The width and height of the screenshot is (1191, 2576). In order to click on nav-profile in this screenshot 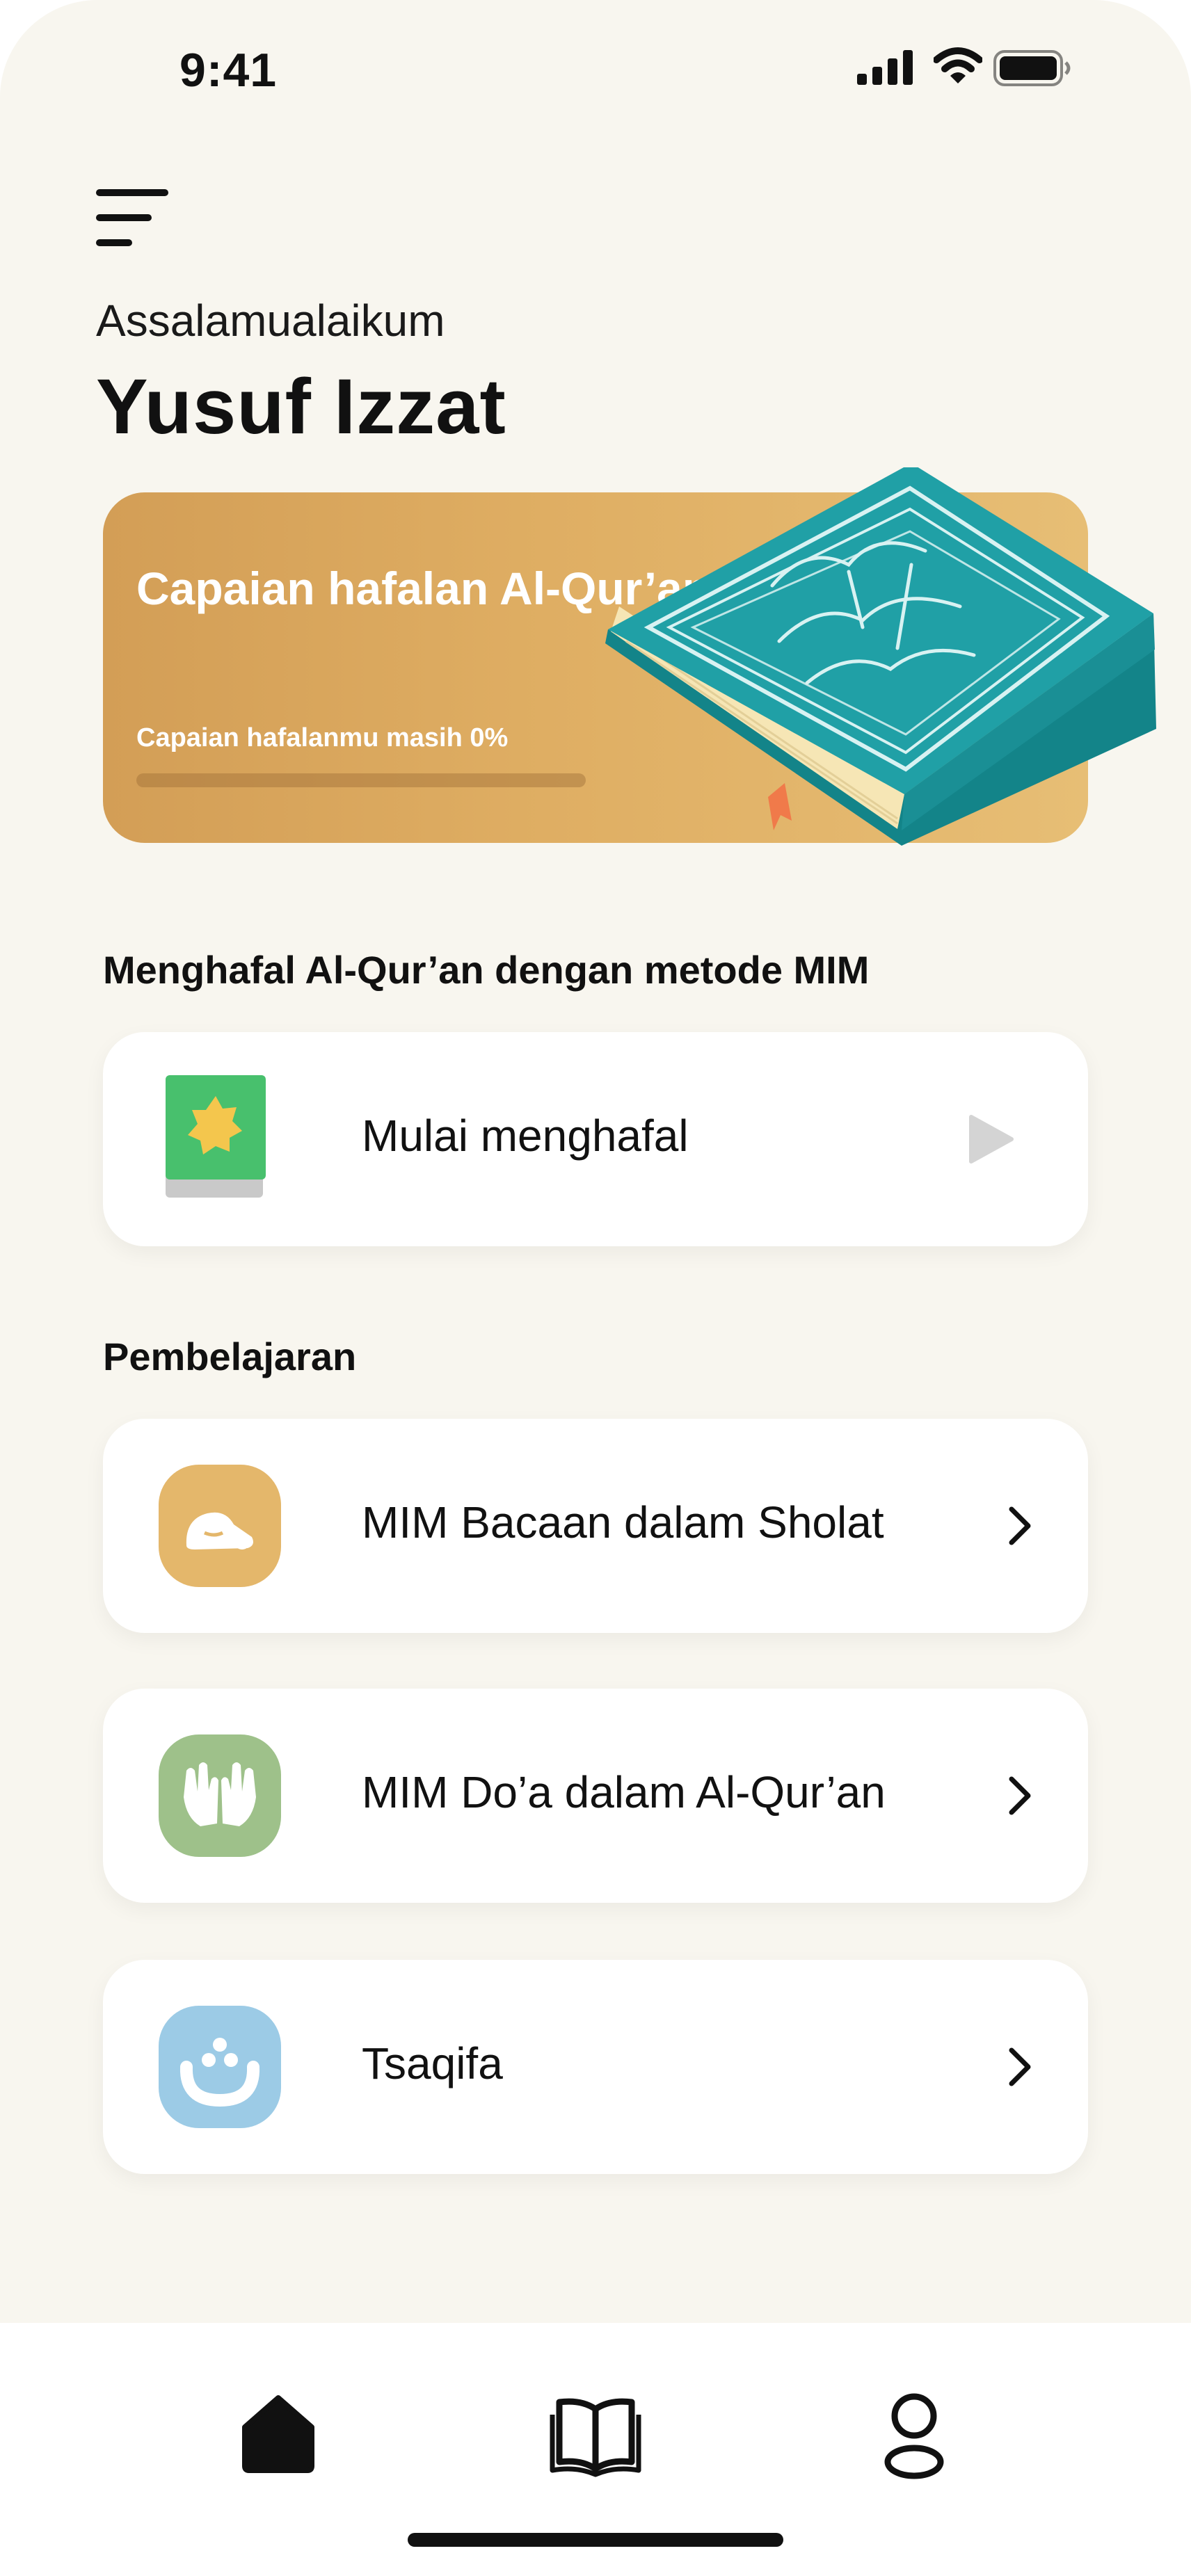, I will do `click(914, 2432)`.